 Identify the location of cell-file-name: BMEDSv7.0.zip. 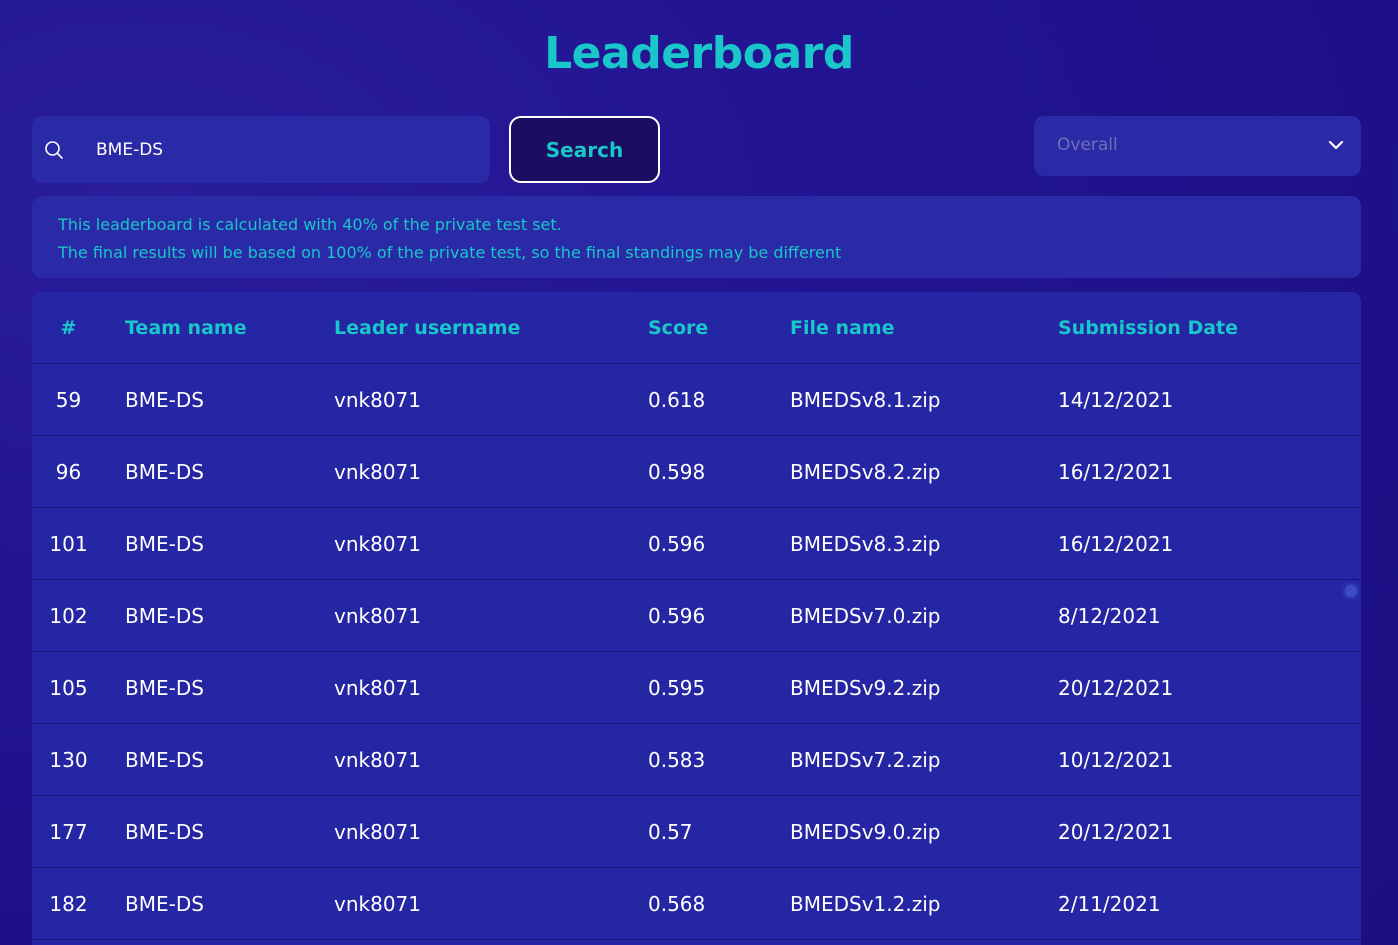
(924, 615).